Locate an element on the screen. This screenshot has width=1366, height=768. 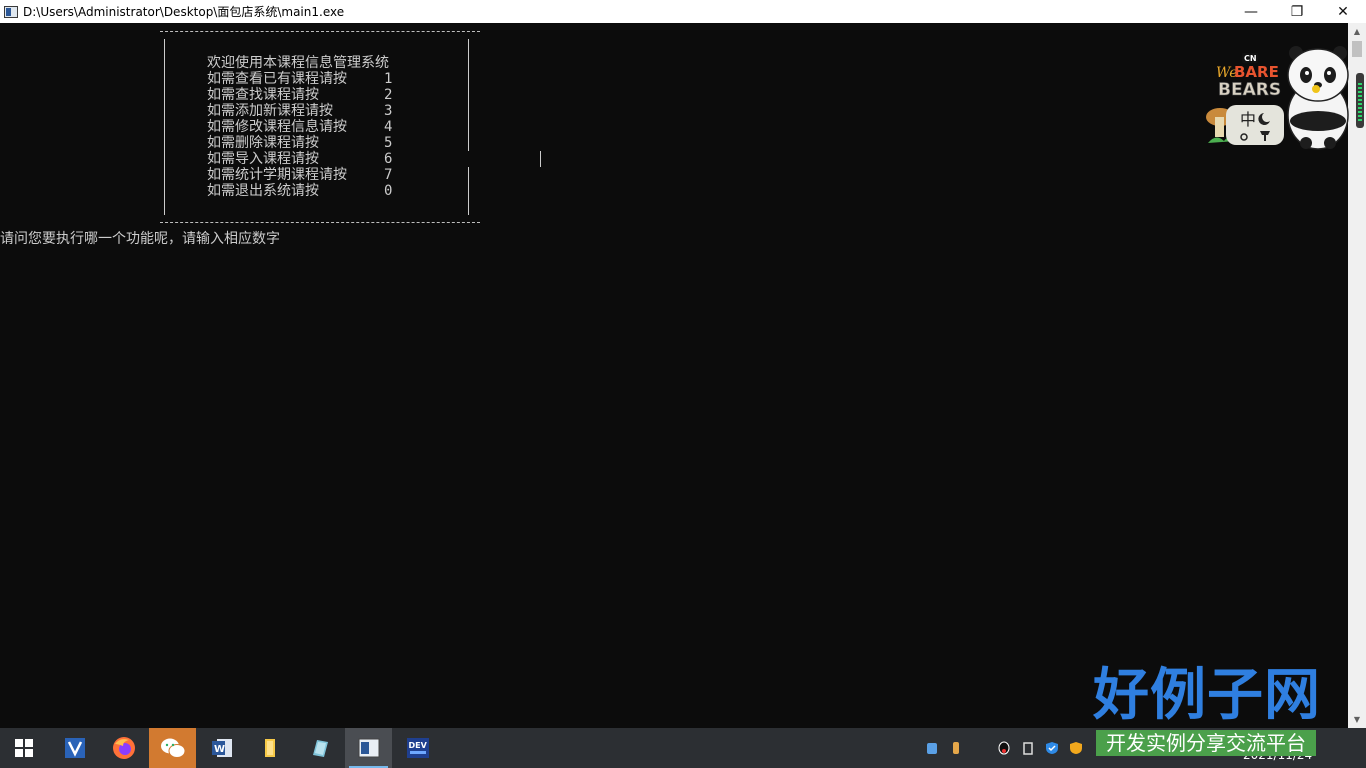
minimize-button: — is located at coordinates (1251, 11).